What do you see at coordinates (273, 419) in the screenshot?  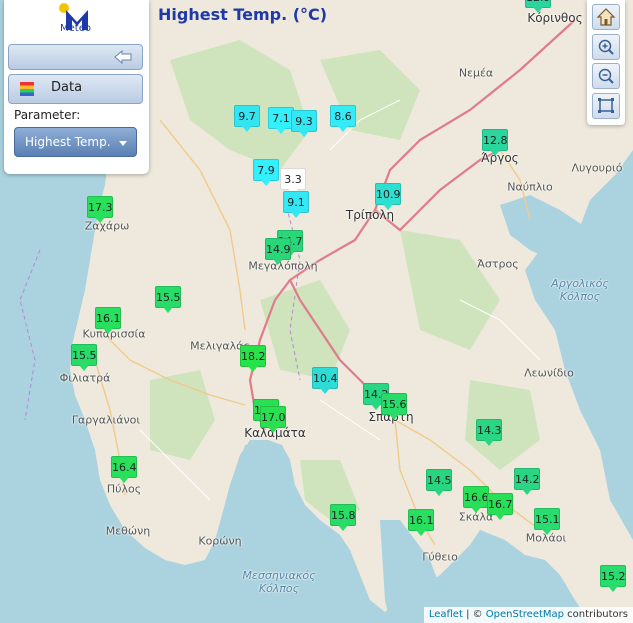 I see `temperature-marker: 17.0` at bounding box center [273, 419].